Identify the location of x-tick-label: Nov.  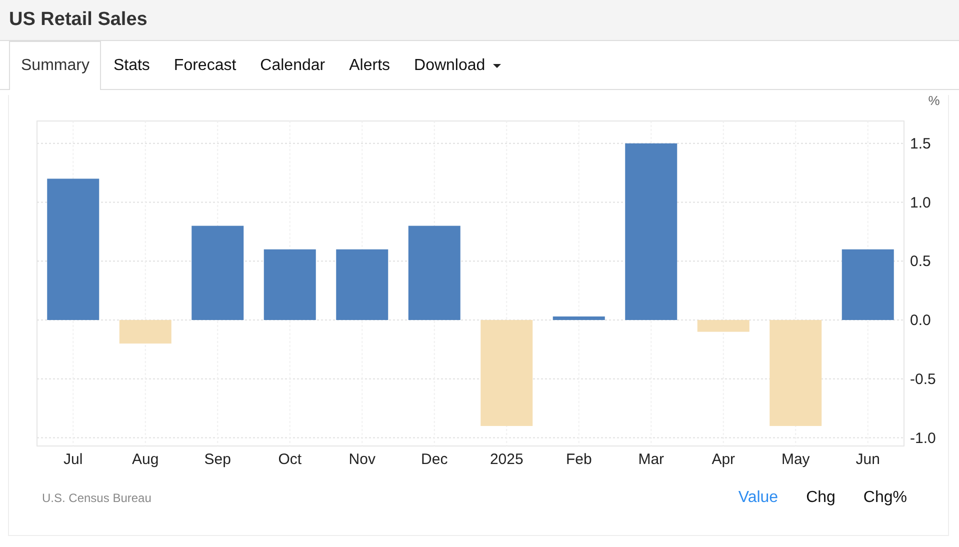
(362, 459).